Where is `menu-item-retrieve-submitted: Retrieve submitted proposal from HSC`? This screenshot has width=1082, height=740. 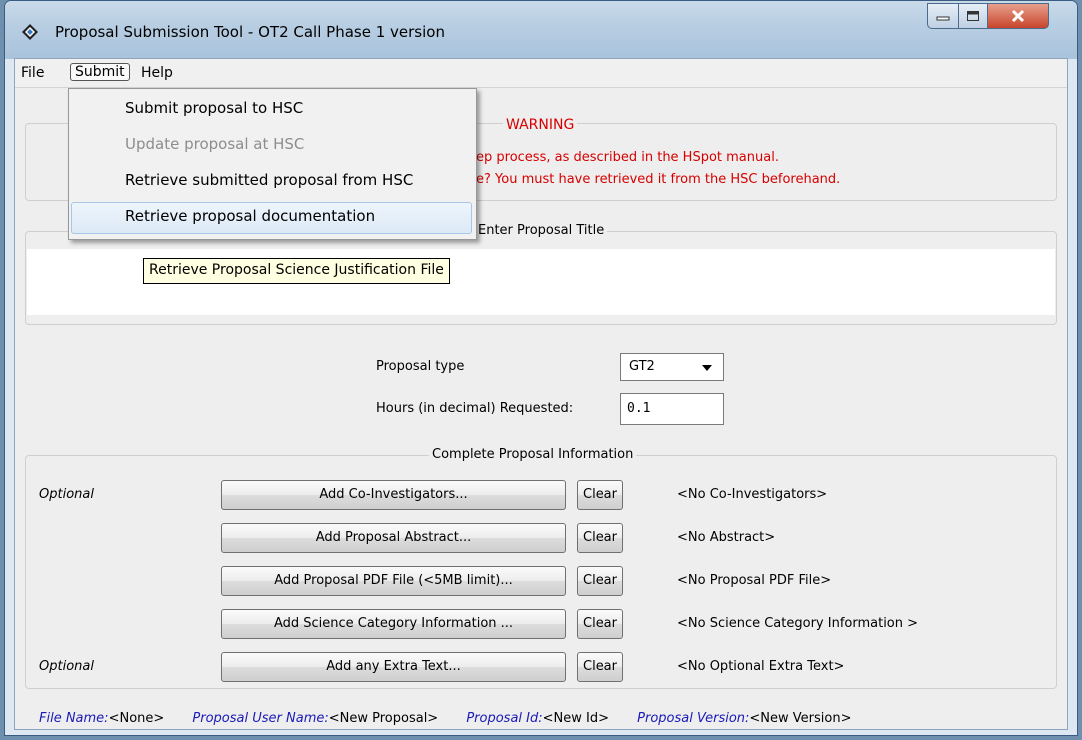 menu-item-retrieve-submitted: Retrieve submitted proposal from HSC is located at coordinates (269, 180).